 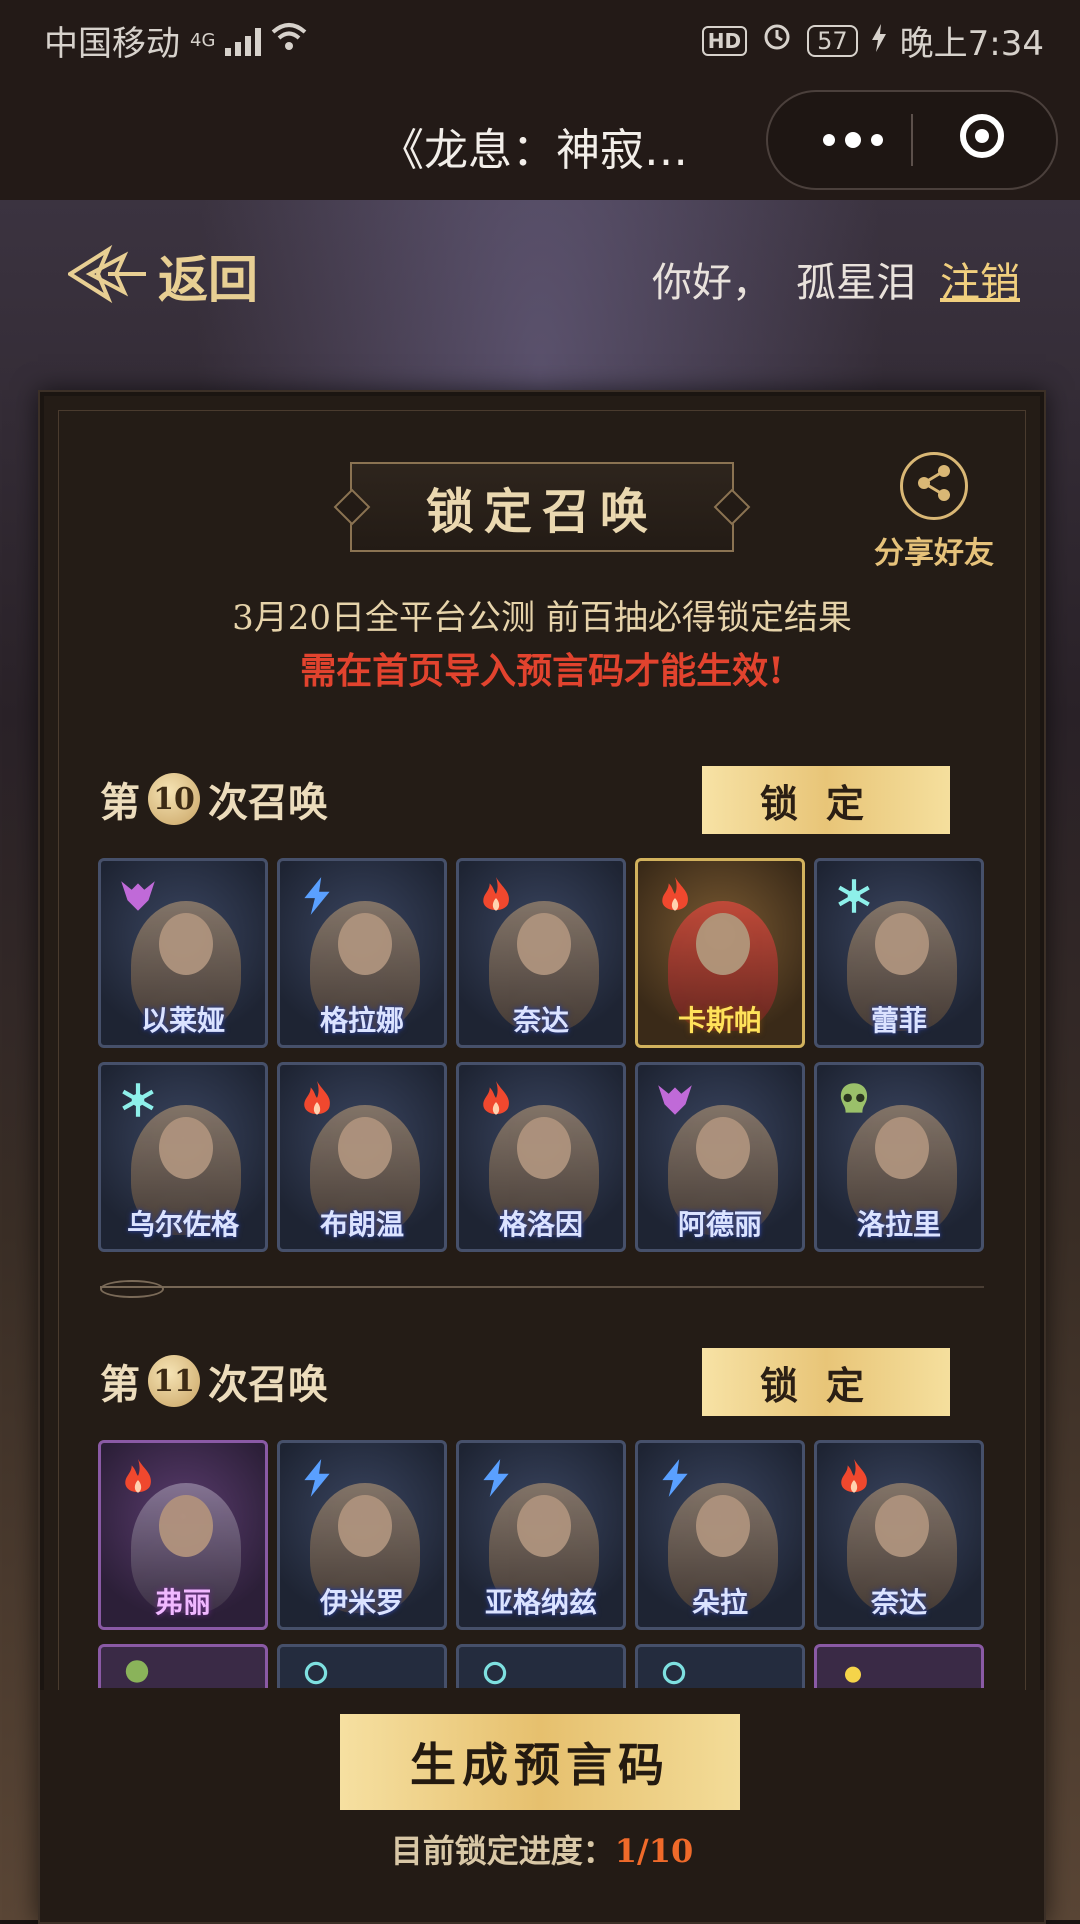 What do you see at coordinates (243, 41) in the screenshot?
I see `signal-icon` at bounding box center [243, 41].